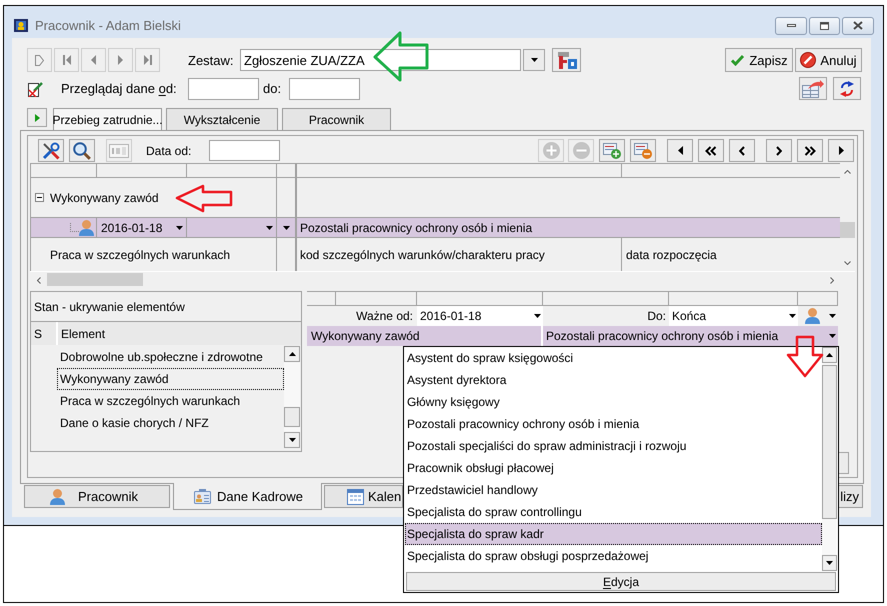 The width and height of the screenshot is (887, 606). I want to click on list-option: Pozostali specjaliści do spraw administracji i rozwoju, so click(613, 446).